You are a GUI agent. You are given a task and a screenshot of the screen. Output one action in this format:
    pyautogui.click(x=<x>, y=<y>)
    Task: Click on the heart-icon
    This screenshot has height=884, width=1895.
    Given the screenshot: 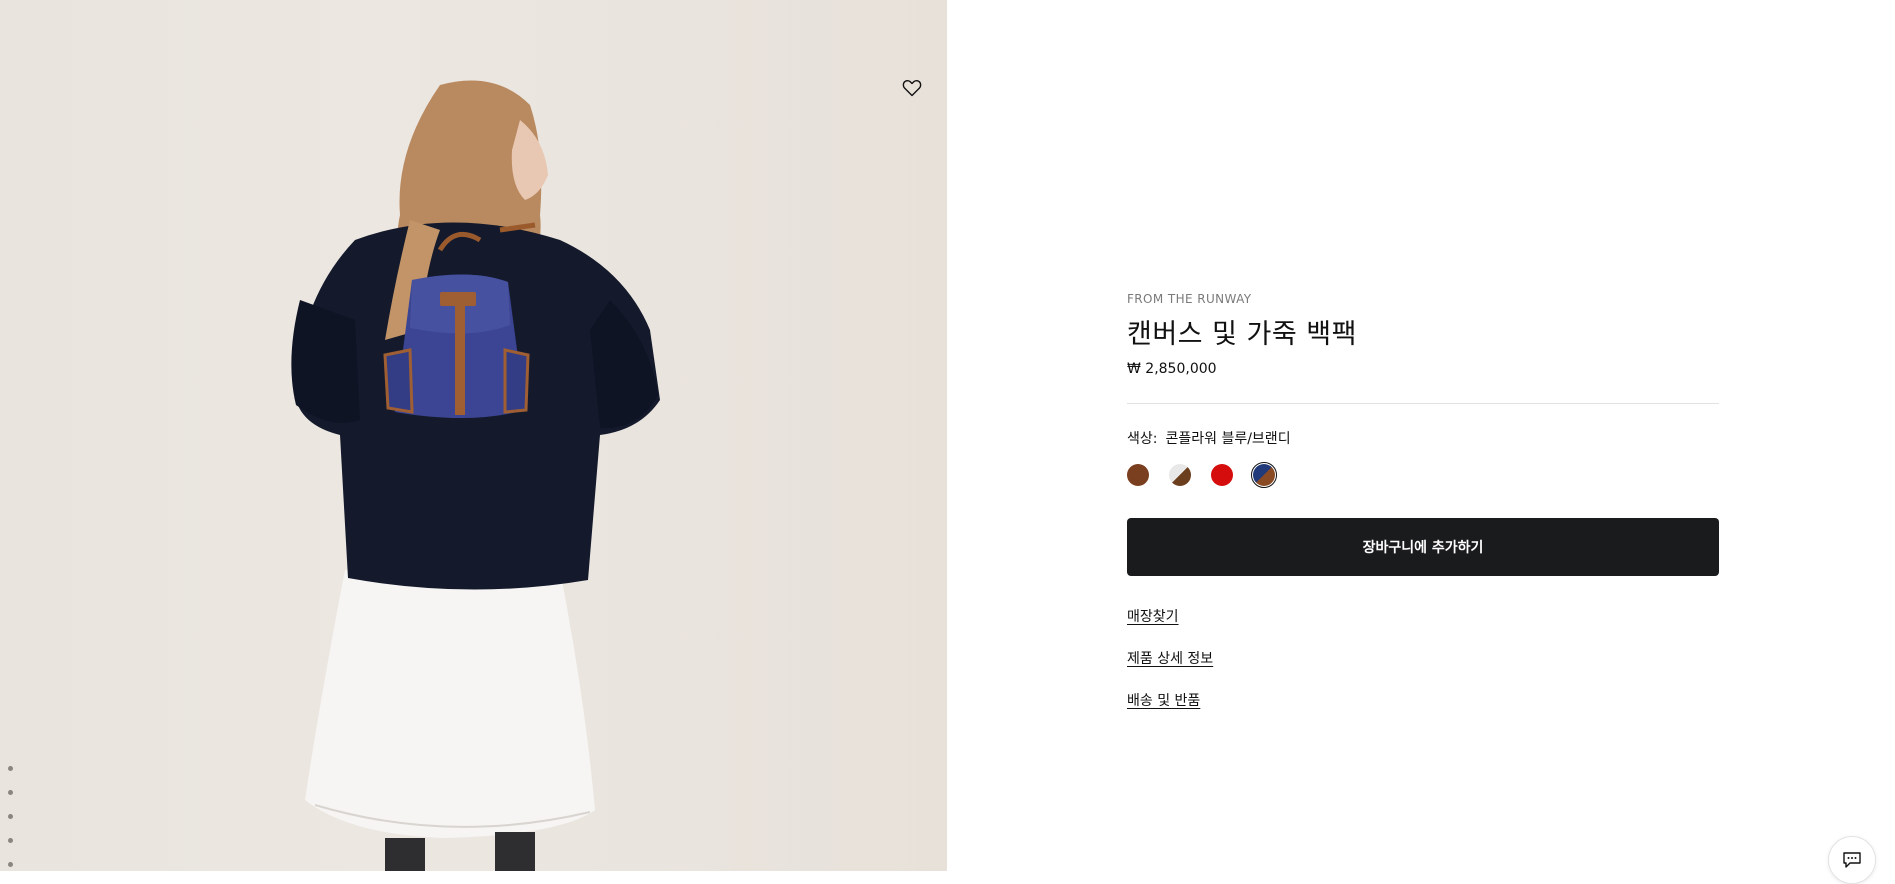 What is the action you would take?
    pyautogui.click(x=912, y=88)
    